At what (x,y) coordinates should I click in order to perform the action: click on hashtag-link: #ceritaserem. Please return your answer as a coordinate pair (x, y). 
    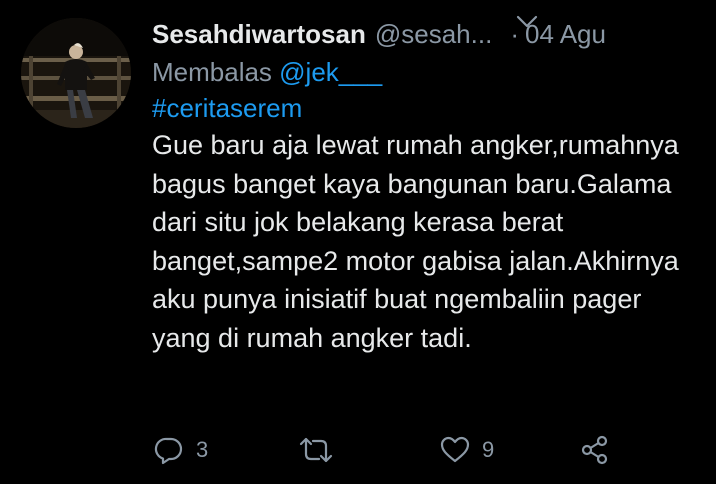
    Looking at the image, I should click on (427, 108).